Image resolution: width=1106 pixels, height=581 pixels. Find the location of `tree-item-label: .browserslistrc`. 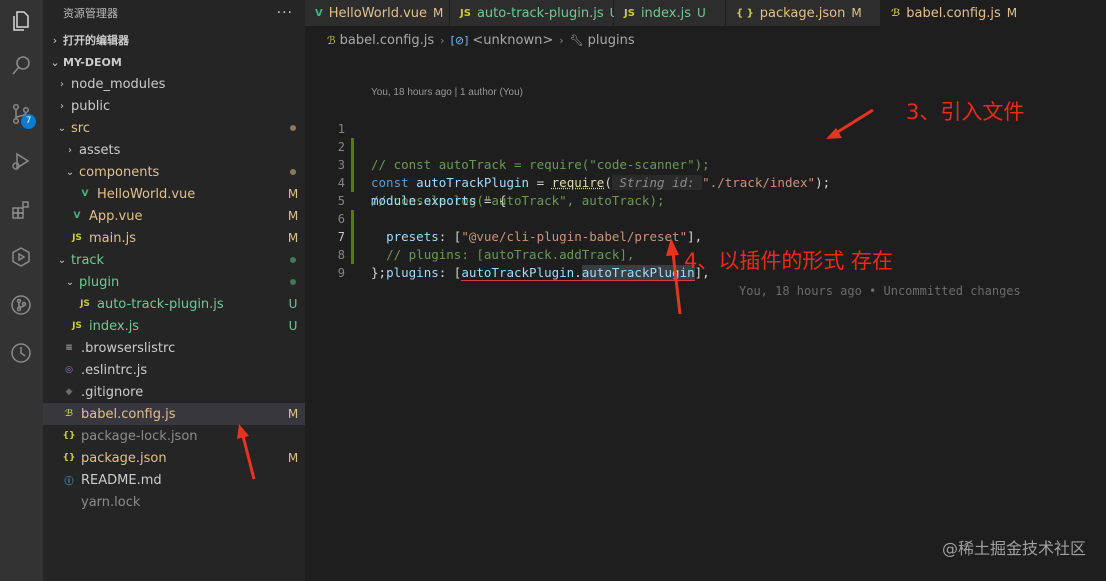

tree-item-label: .browserslistrc is located at coordinates (128, 348).